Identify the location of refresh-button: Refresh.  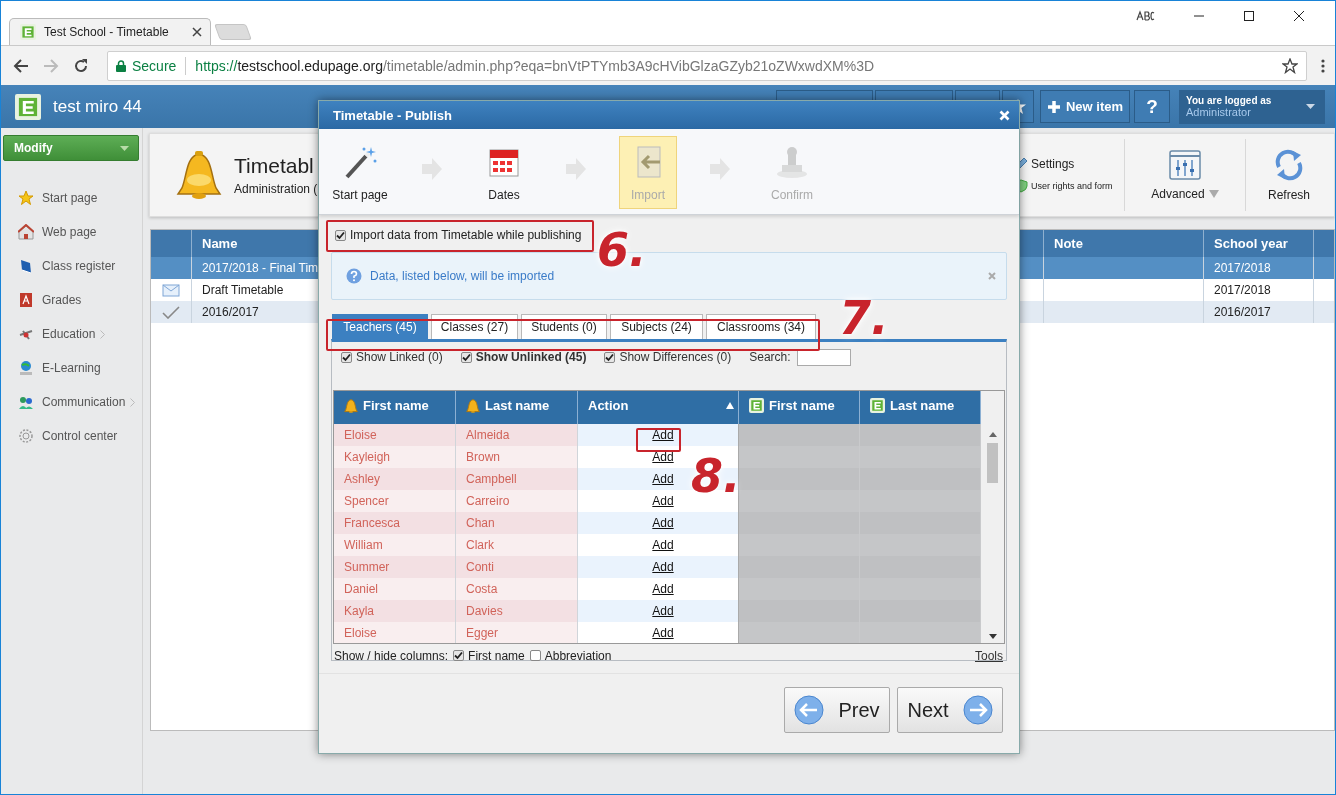
(1289, 175).